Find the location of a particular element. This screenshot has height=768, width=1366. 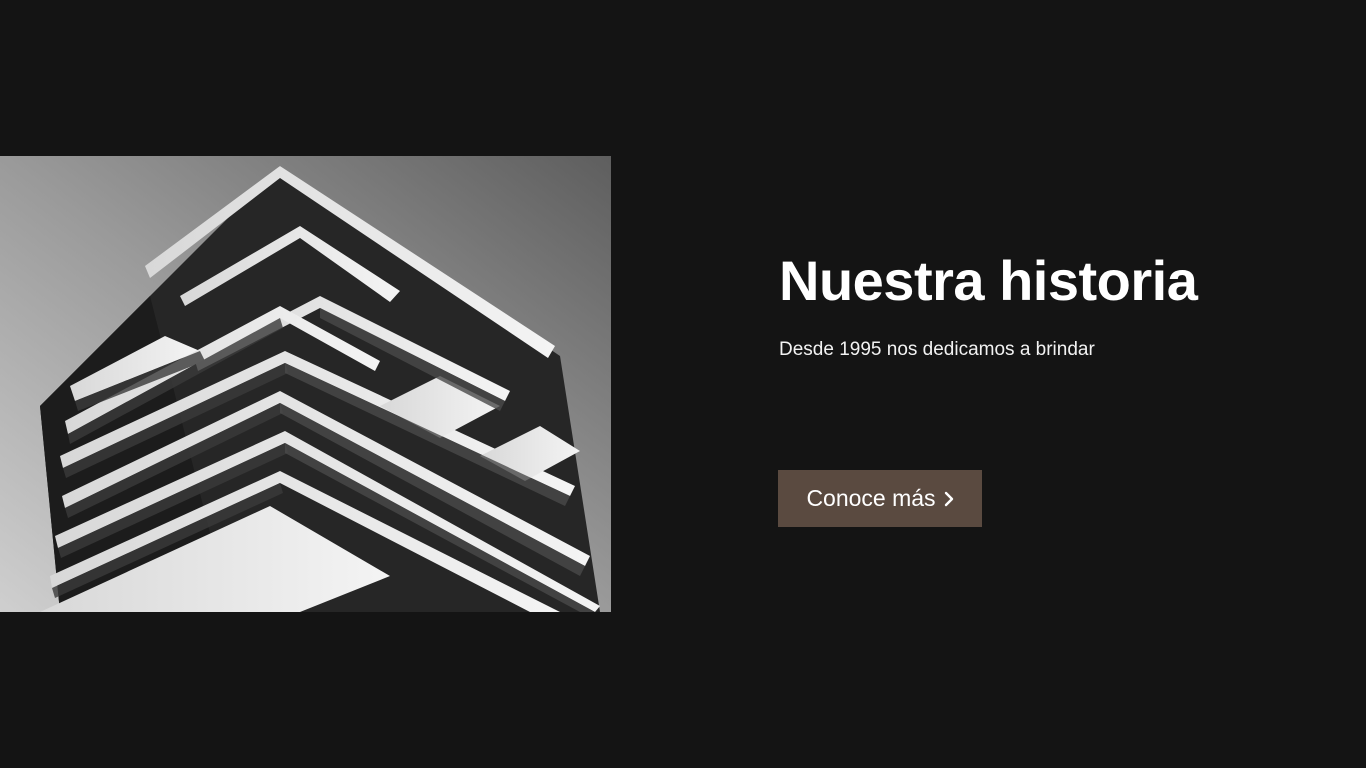

section-title: Nuestra historia is located at coordinates (988, 280).